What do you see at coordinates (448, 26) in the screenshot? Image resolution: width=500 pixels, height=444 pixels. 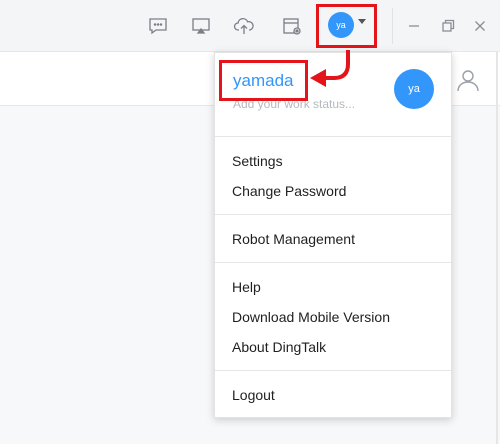 I see `restore-icon` at bounding box center [448, 26].